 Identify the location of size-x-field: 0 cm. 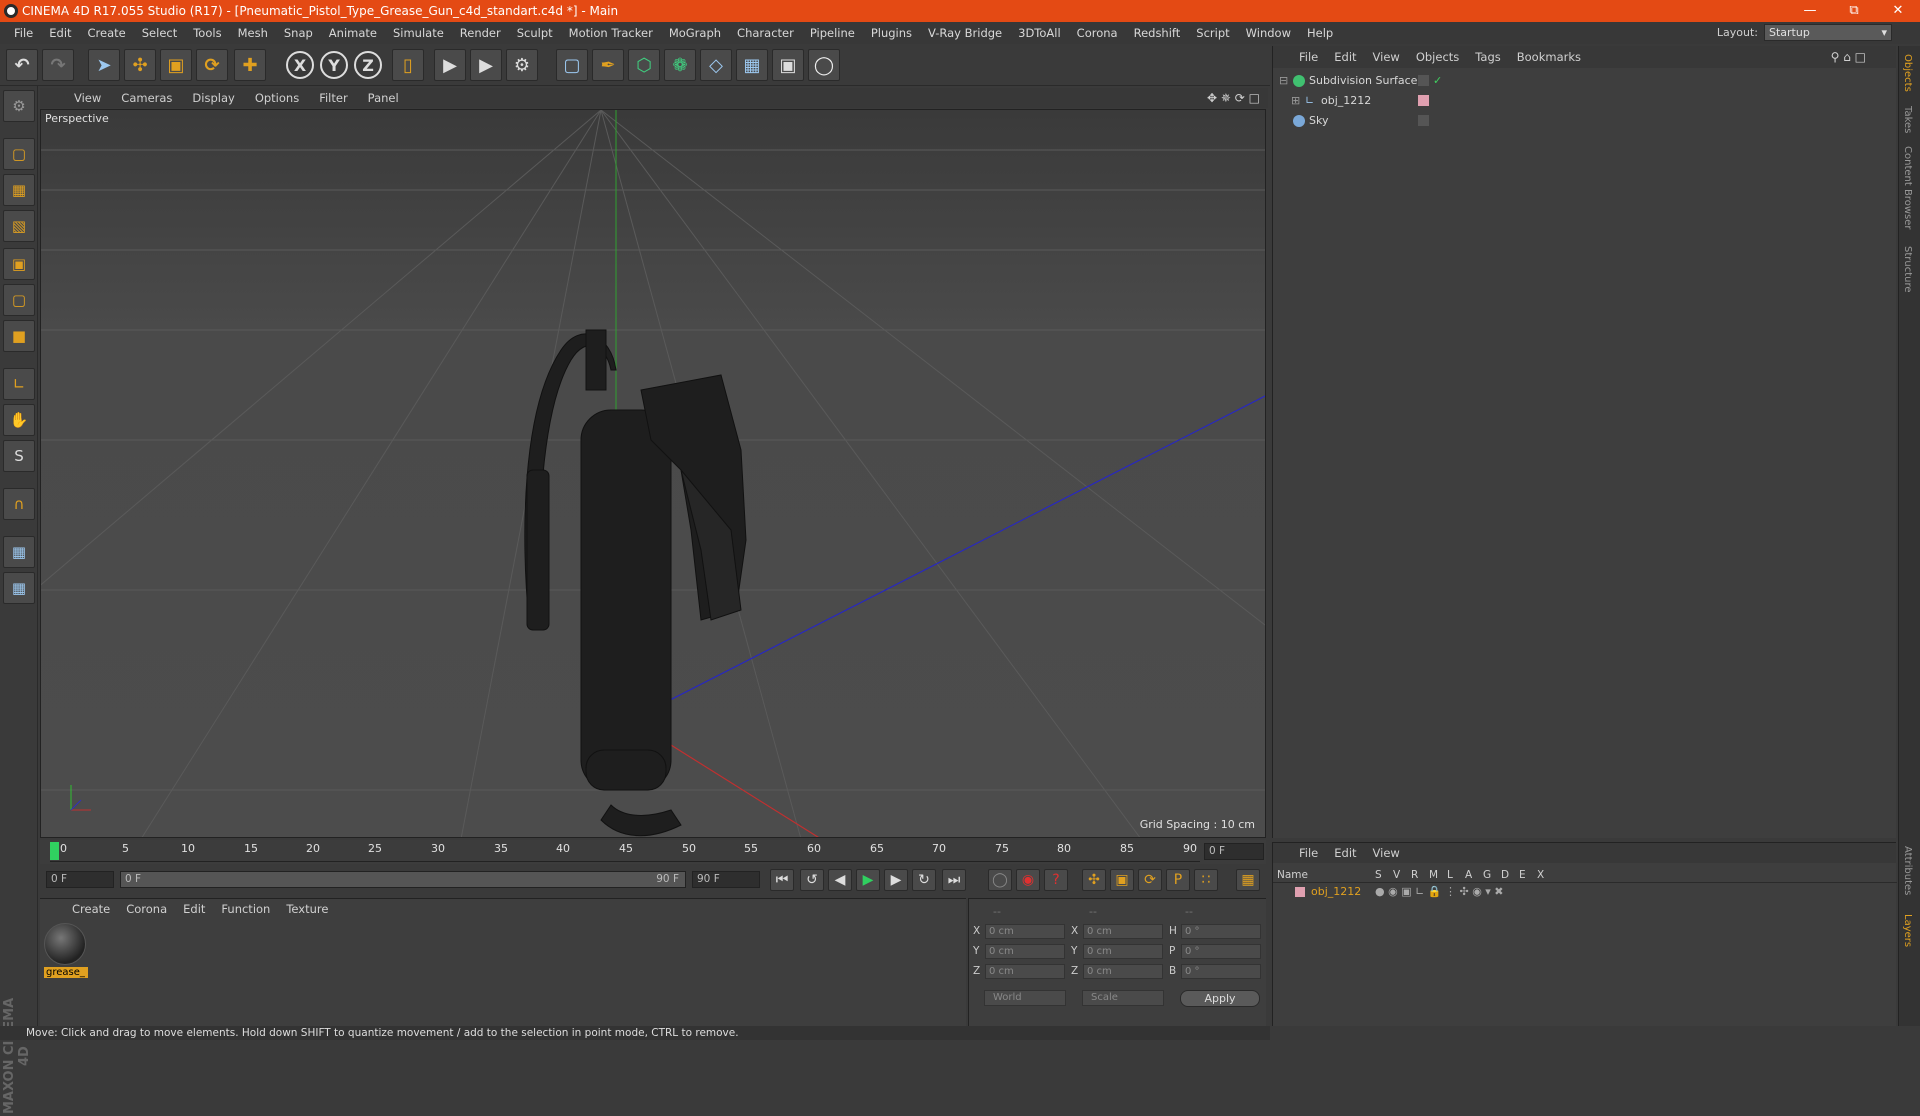
(1123, 931).